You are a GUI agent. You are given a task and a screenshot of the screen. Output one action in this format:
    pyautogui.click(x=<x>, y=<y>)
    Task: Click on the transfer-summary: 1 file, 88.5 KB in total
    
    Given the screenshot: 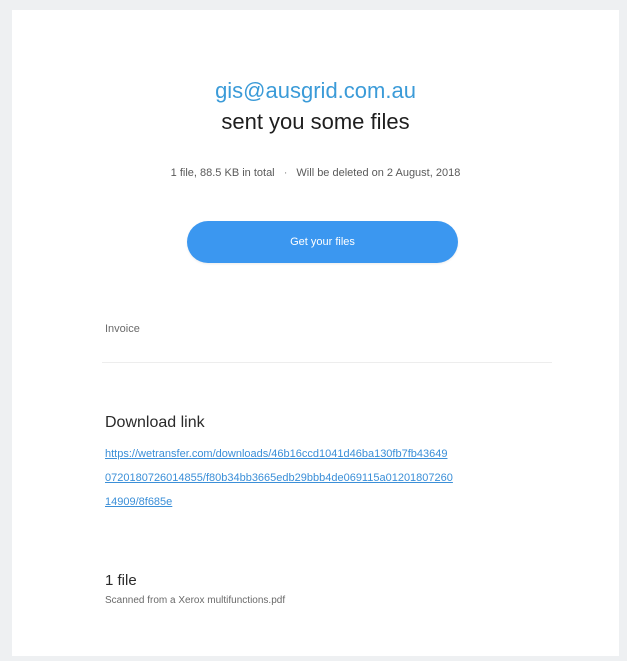 What is the action you would take?
    pyautogui.click(x=222, y=173)
    